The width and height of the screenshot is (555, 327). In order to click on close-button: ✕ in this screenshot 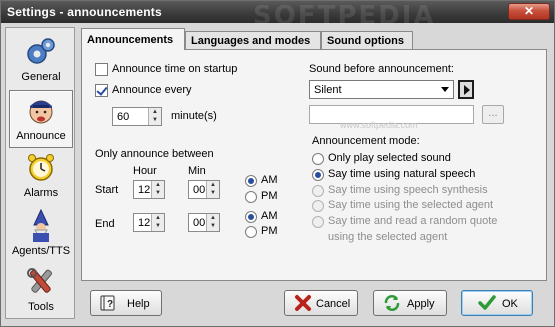, I will do `click(529, 11)`.